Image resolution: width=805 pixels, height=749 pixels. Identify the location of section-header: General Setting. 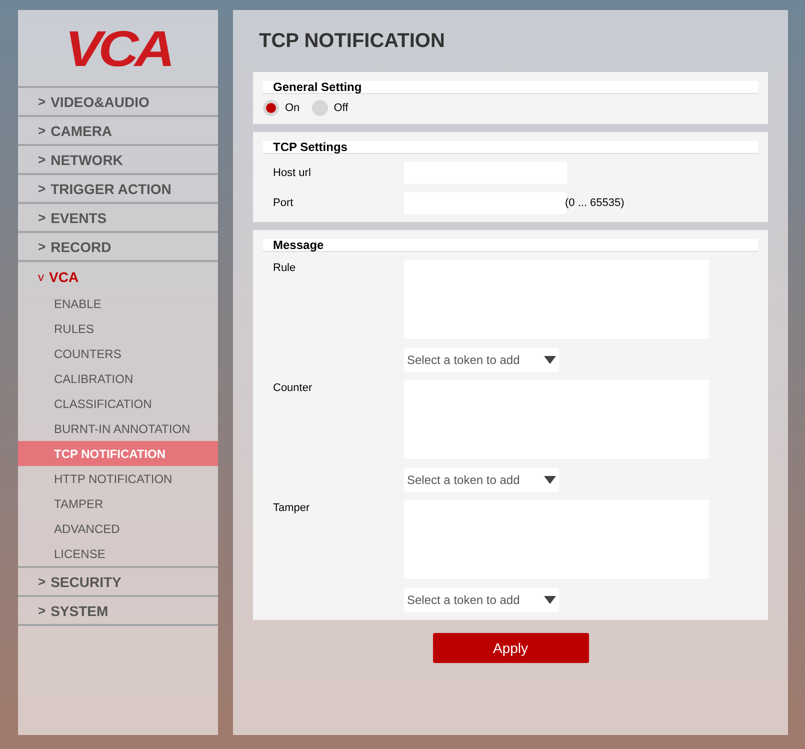
(510, 87).